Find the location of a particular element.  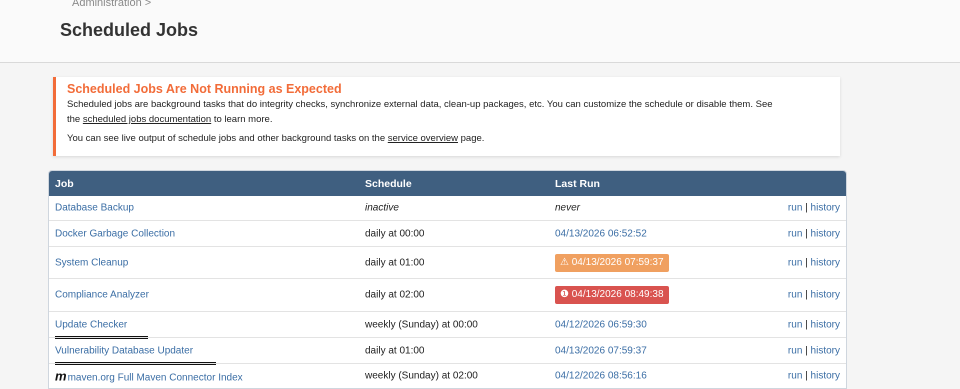

job-last-run-error: ❶ 04/13/2026 08:49:38 is located at coordinates (612, 295).